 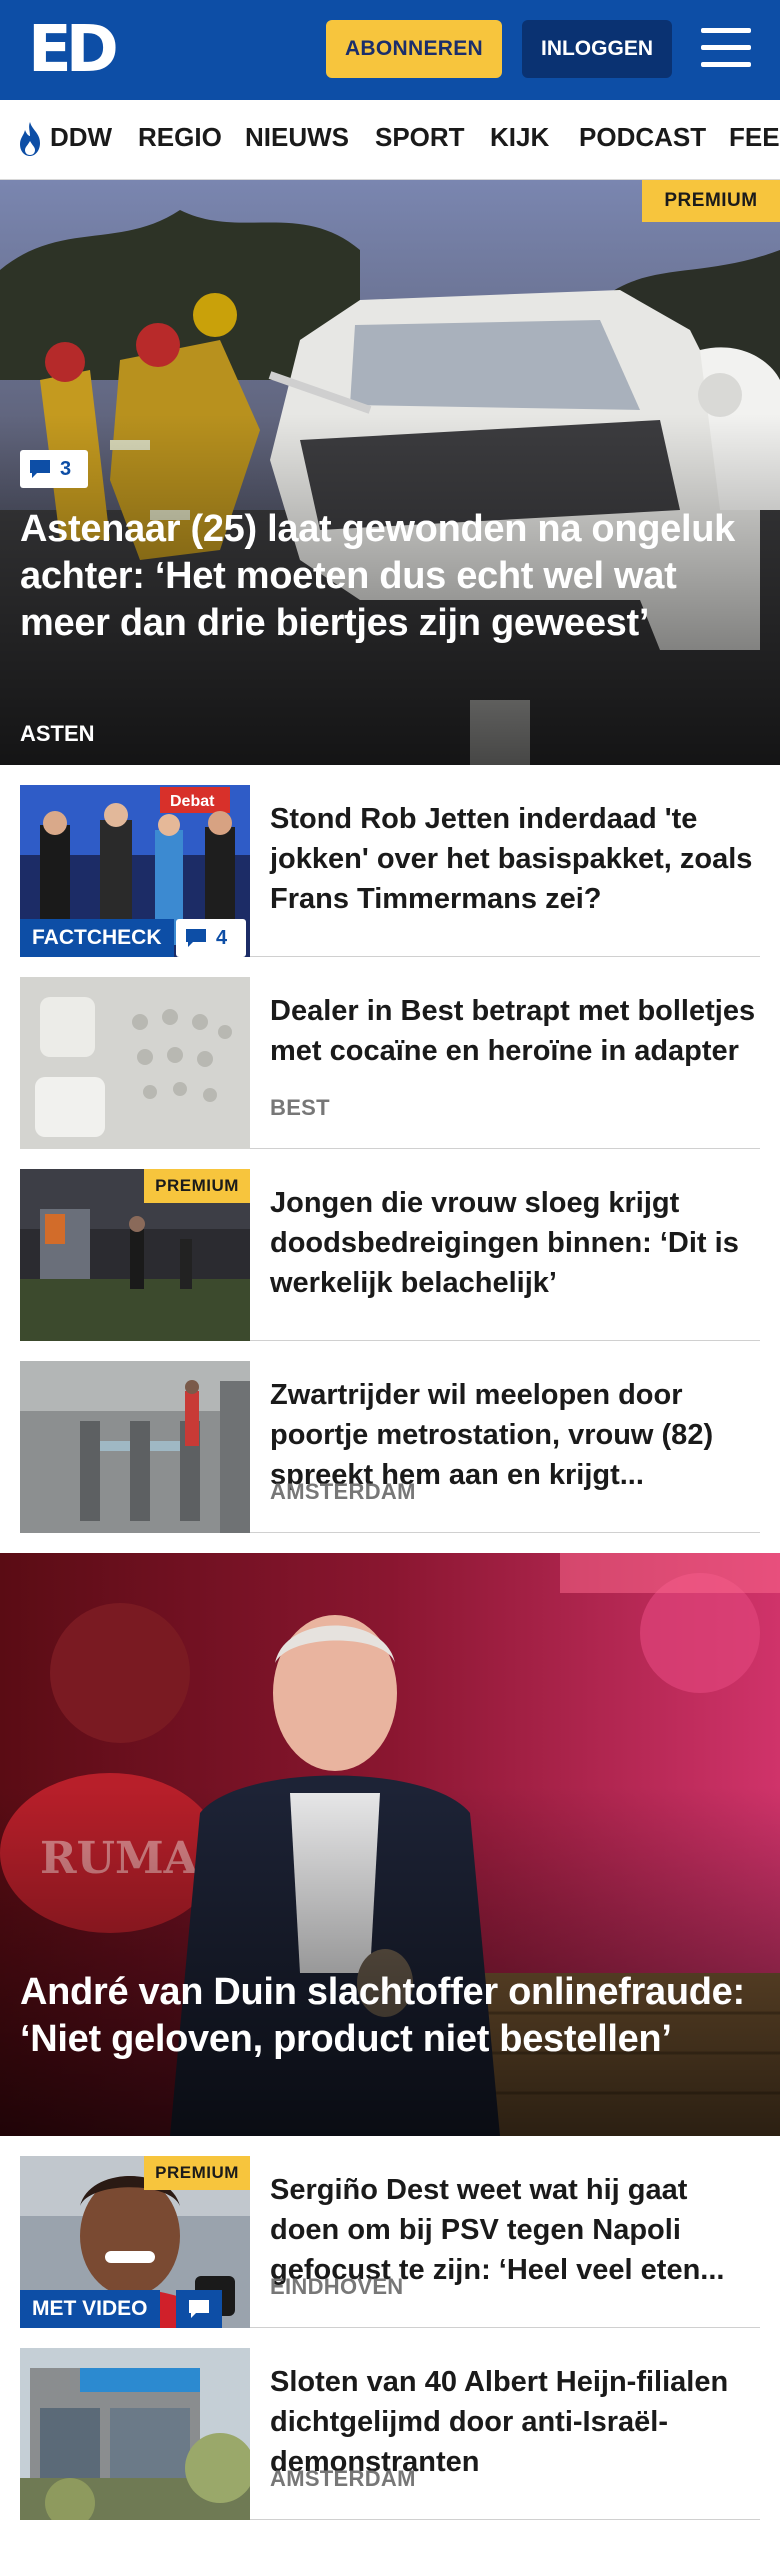 What do you see at coordinates (414, 49) in the screenshot?
I see `subscribe-button: ABONNEREN` at bounding box center [414, 49].